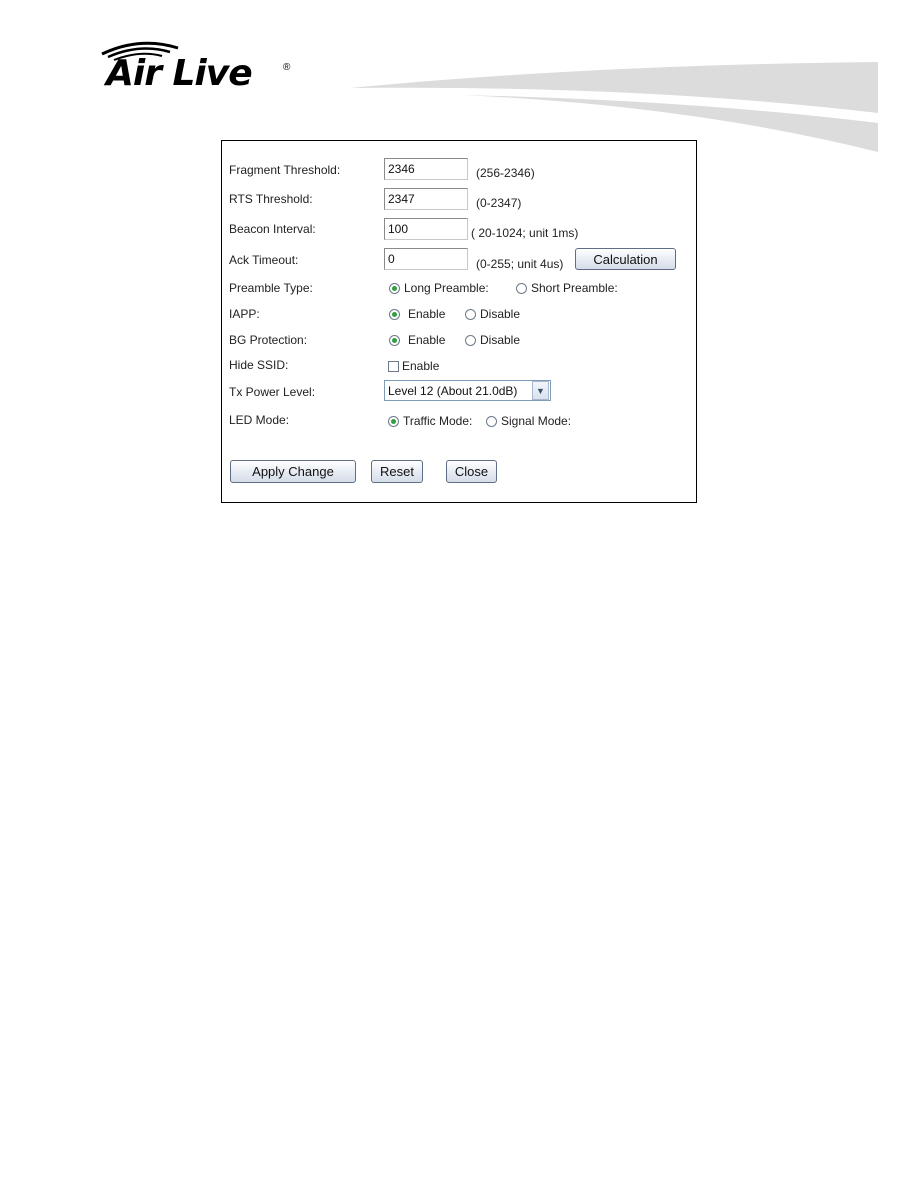 This screenshot has height=1188, width=918. Describe the element at coordinates (471, 471) in the screenshot. I see `close-button: Close` at that location.